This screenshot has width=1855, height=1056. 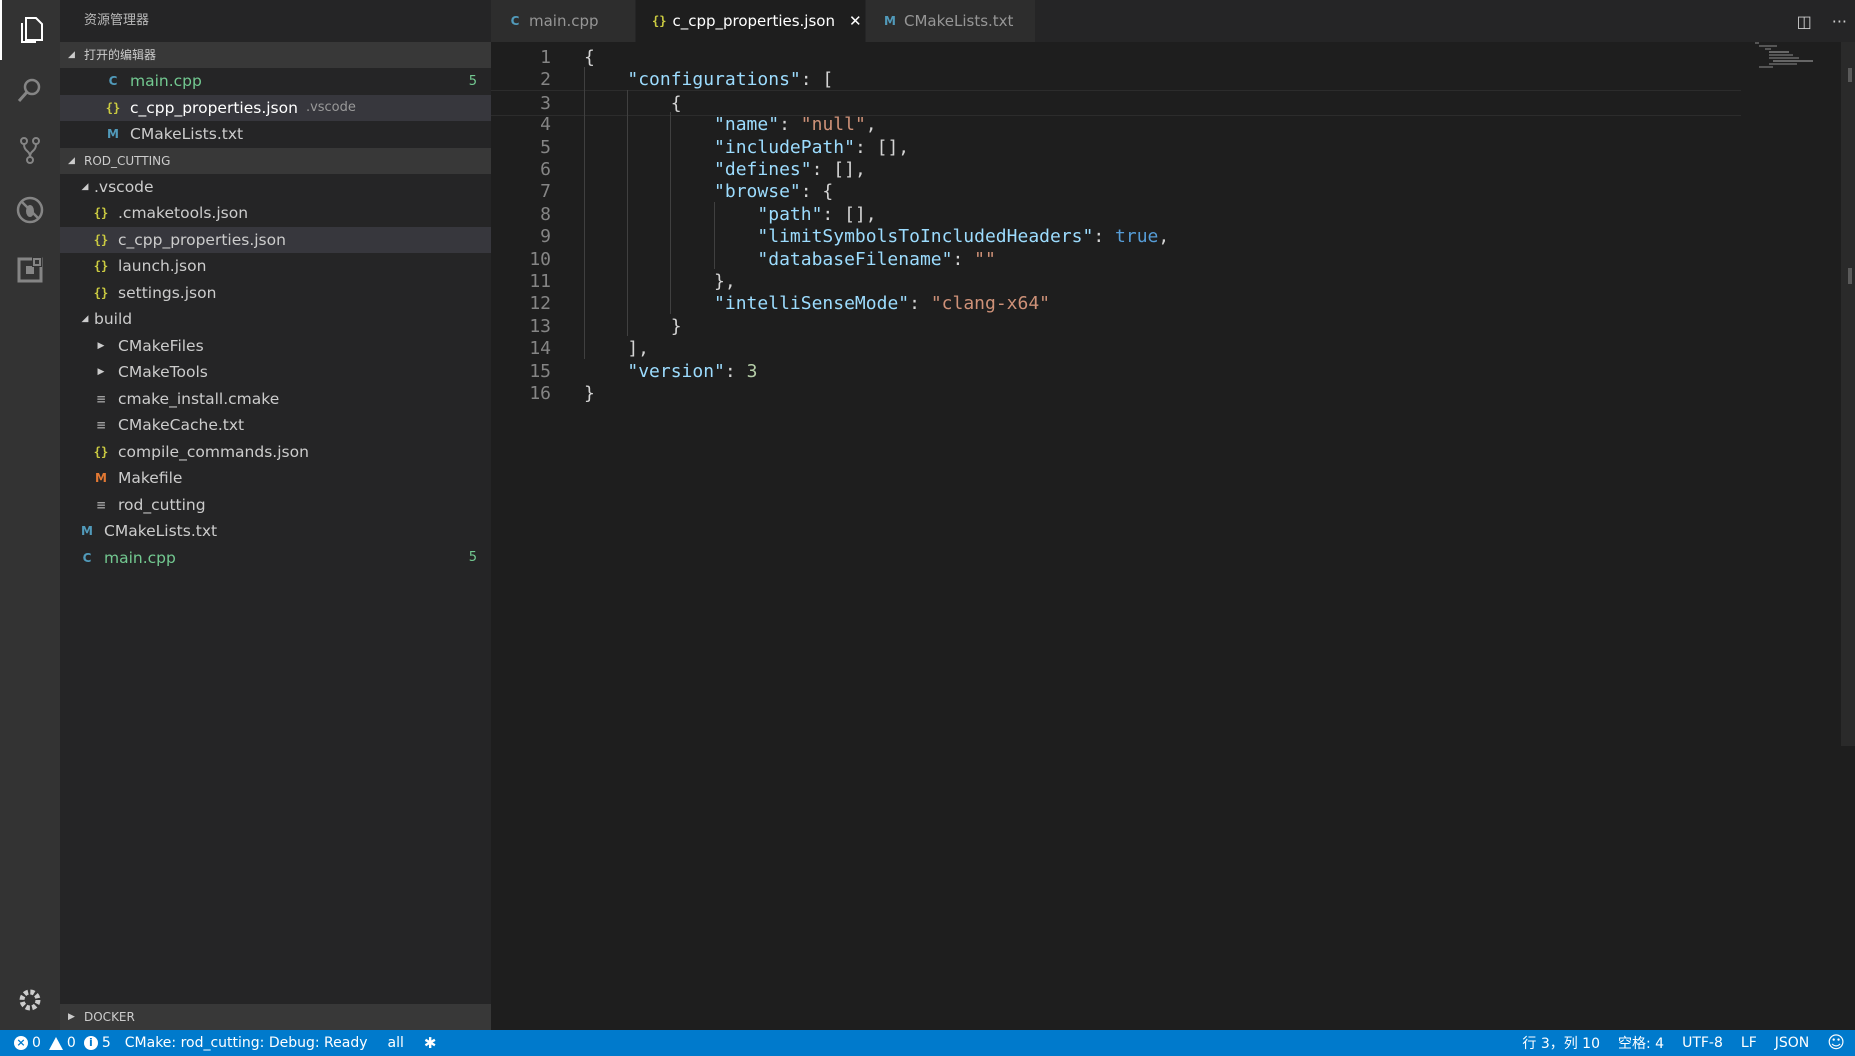 I want to click on code-line: 16}, so click(x=1116, y=394).